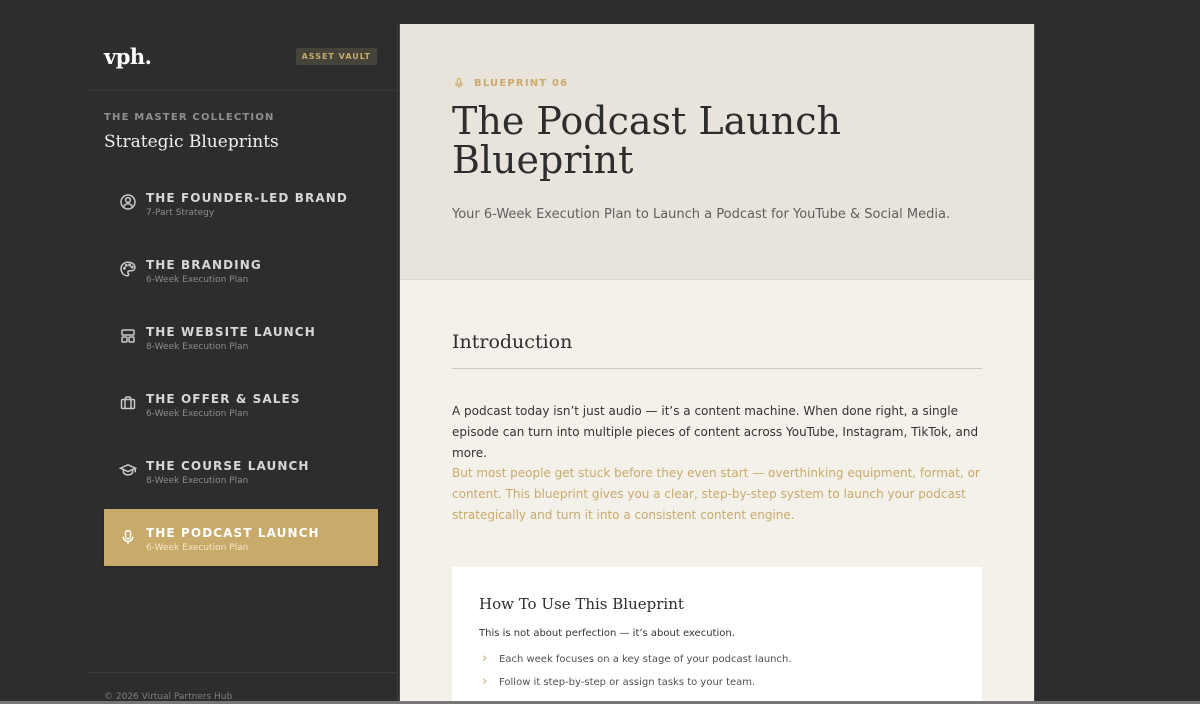 Image resolution: width=1200 pixels, height=704 pixels. What do you see at coordinates (128, 403) in the screenshot?
I see `briefcase-icon` at bounding box center [128, 403].